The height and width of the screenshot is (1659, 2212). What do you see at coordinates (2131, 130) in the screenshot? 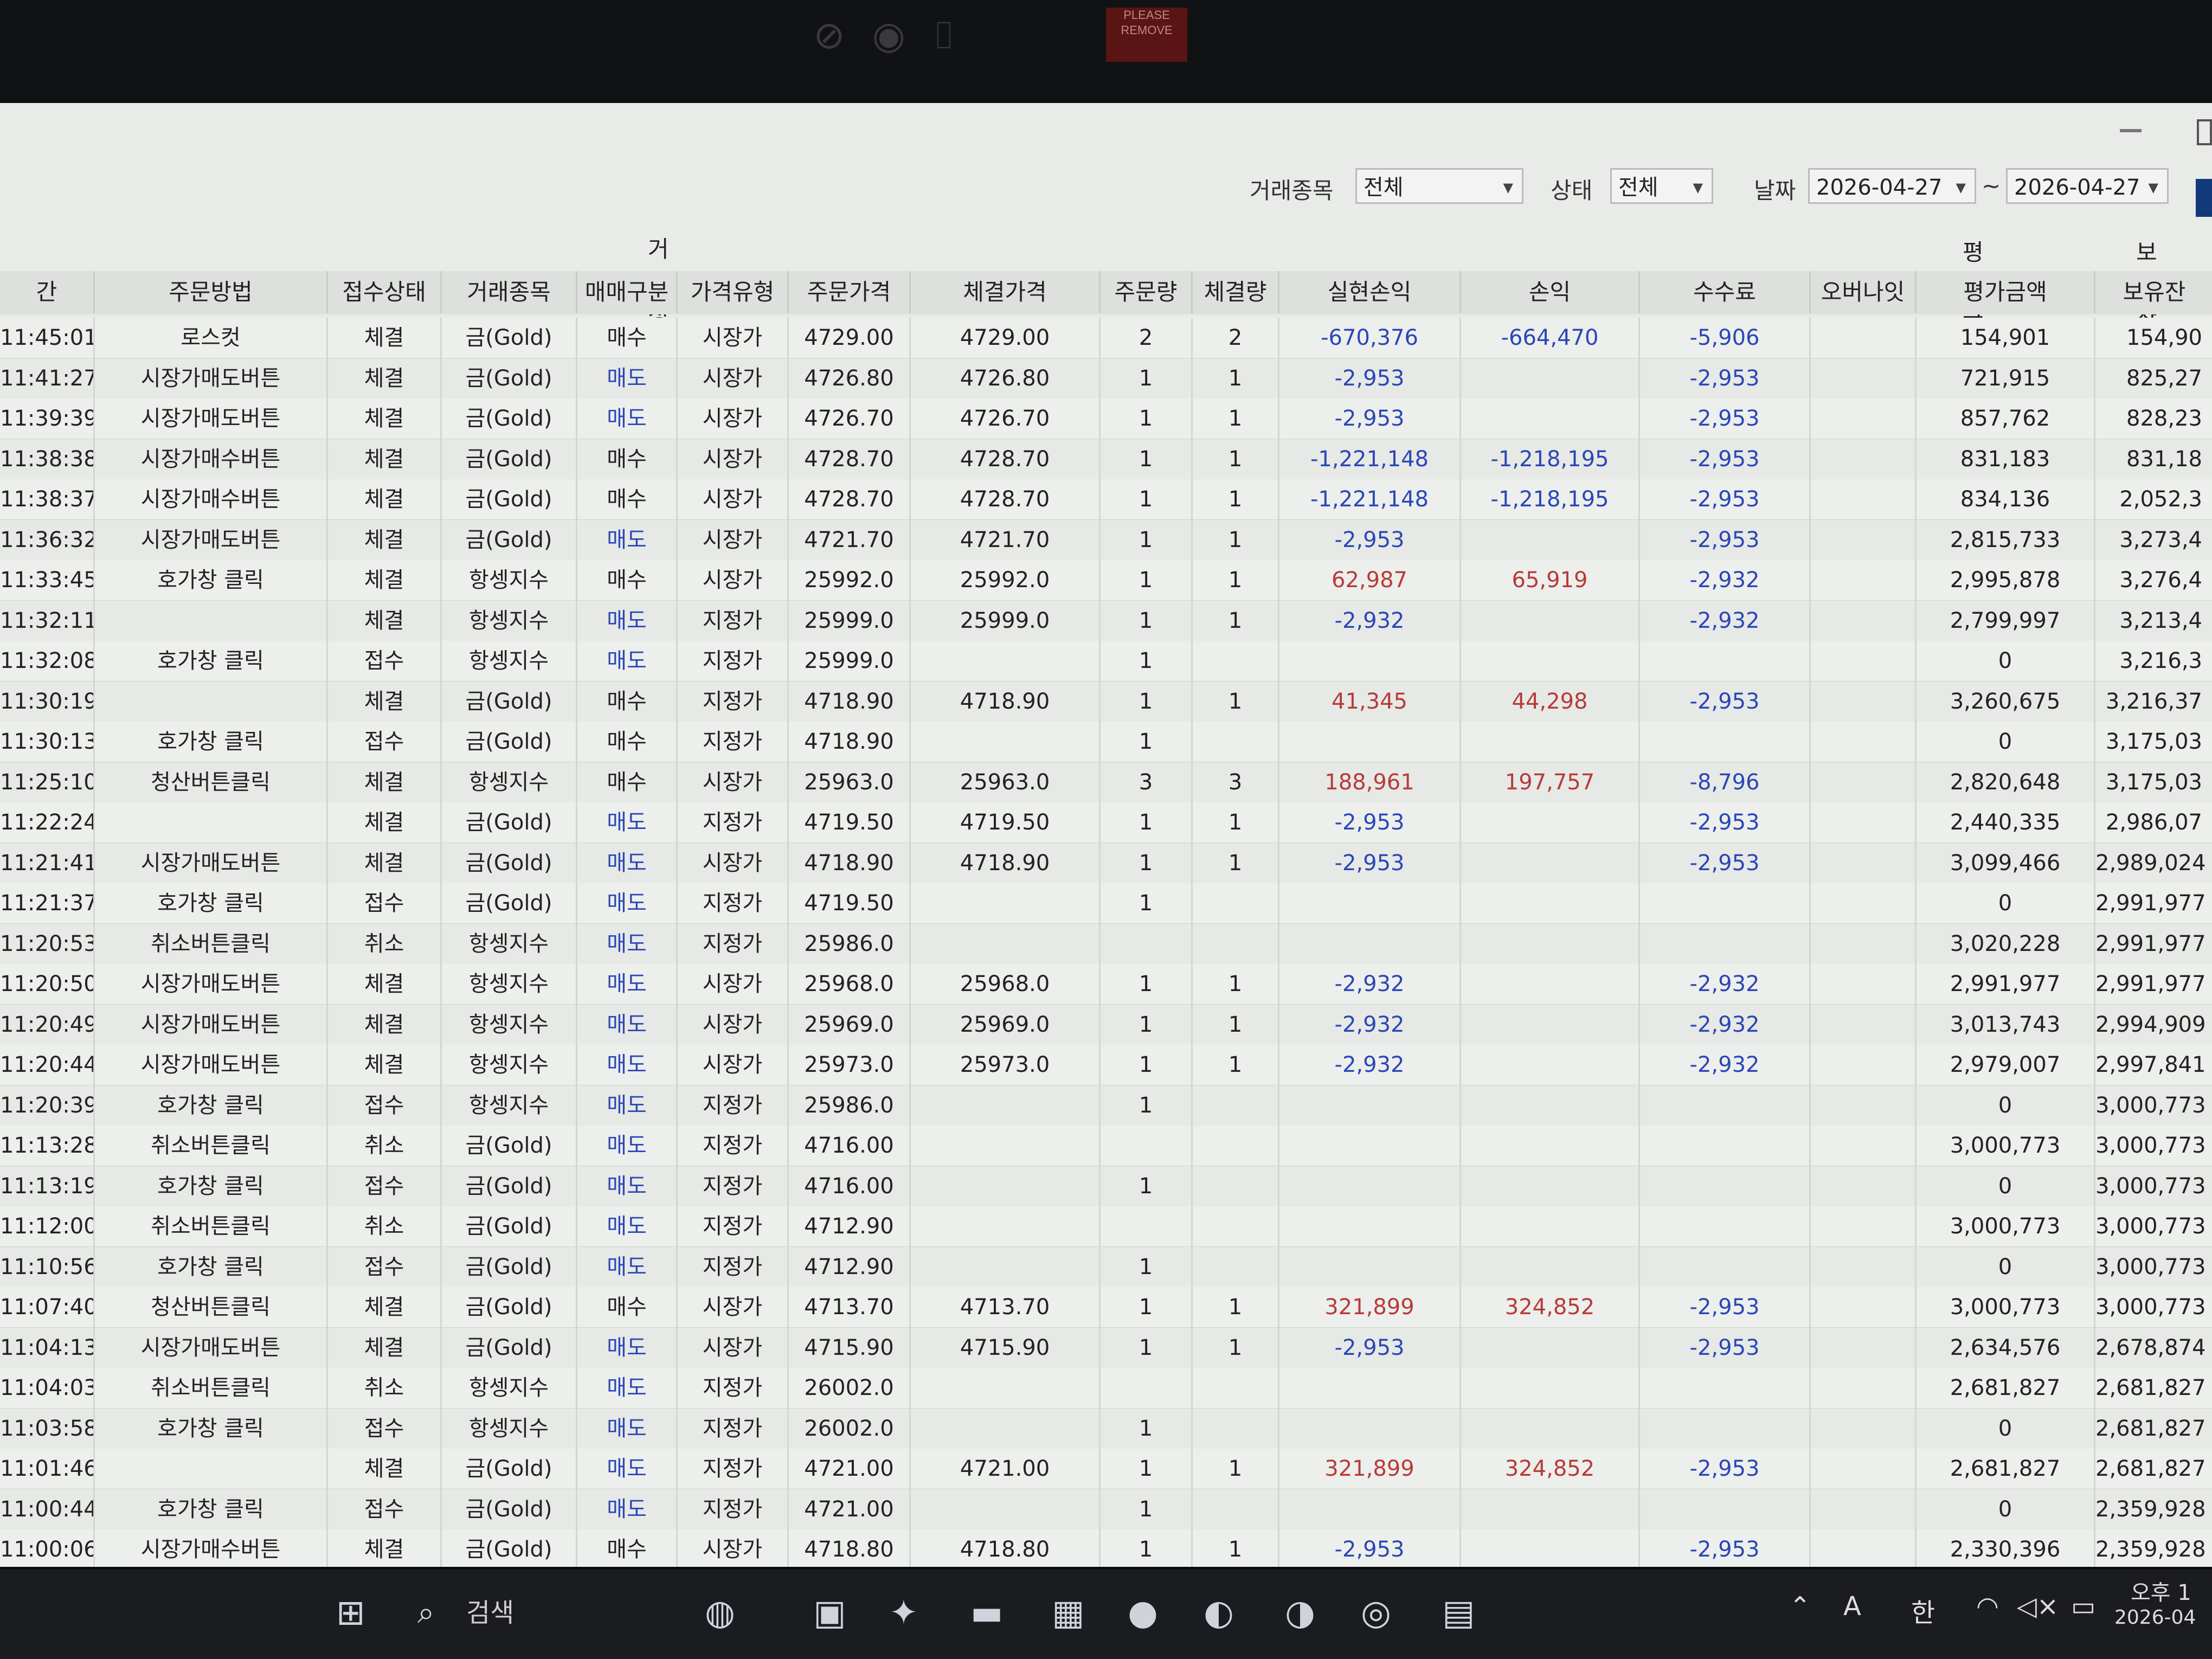
I see `minimize-button` at bounding box center [2131, 130].